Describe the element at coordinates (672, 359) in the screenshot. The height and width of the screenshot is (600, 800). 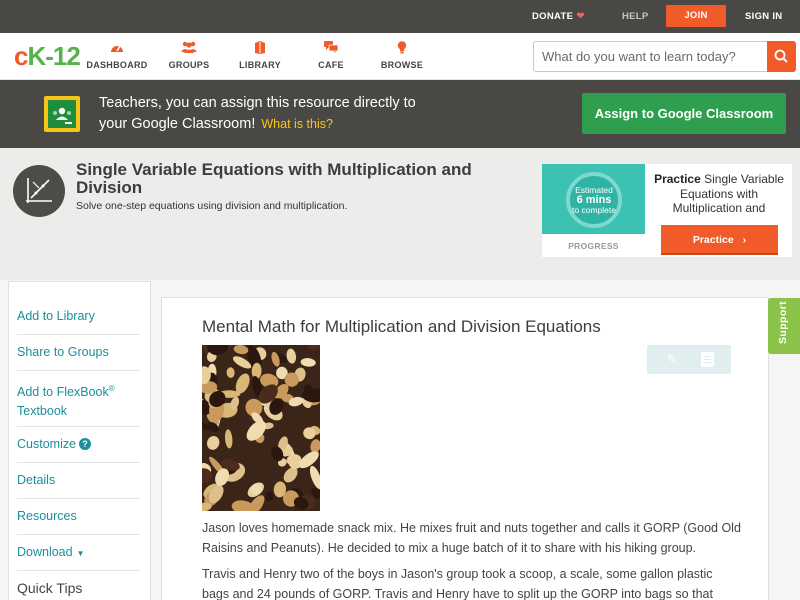
I see `pencil-icon: ✎` at that location.